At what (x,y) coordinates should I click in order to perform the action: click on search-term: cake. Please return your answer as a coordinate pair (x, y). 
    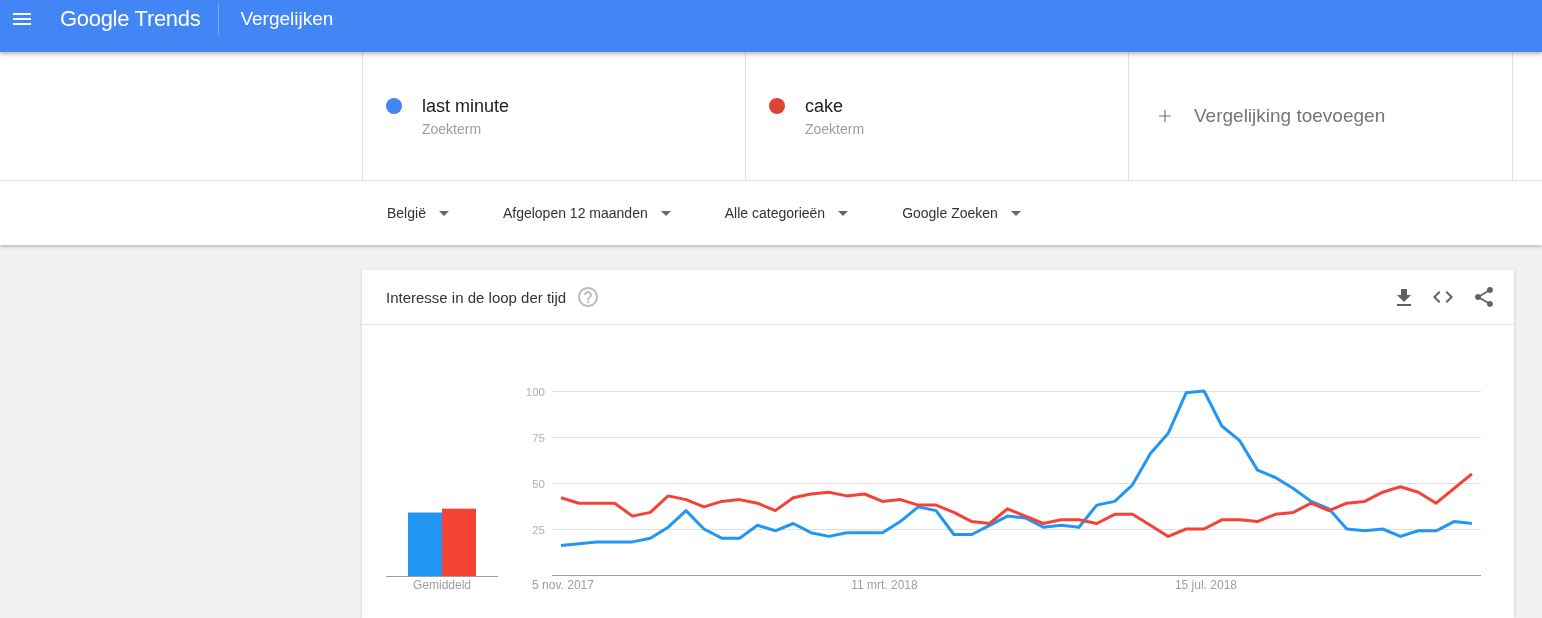
    Looking at the image, I should click on (825, 106).